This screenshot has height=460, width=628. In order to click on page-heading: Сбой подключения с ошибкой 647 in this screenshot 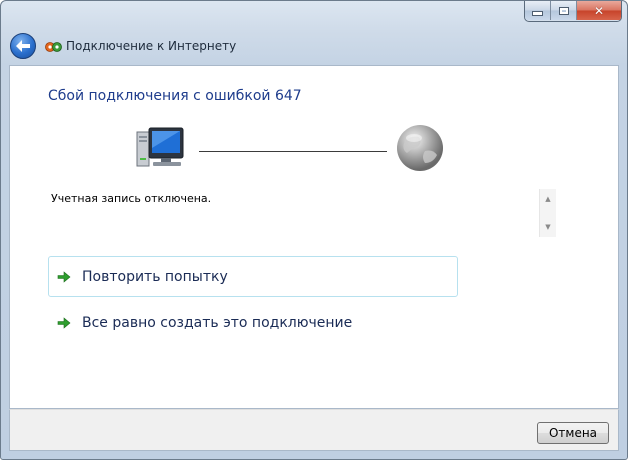, I will do `click(175, 96)`.